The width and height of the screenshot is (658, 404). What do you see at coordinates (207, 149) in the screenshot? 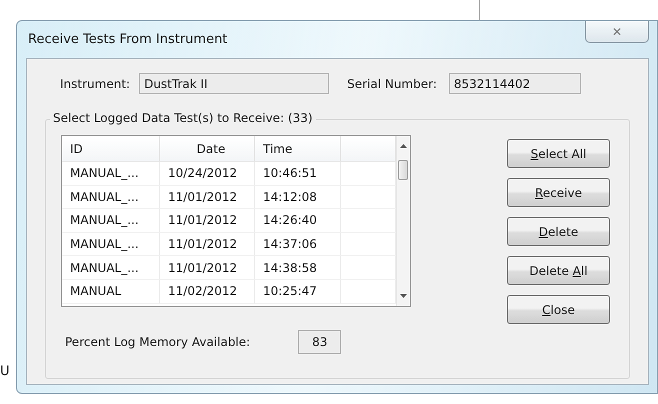
I see `column-header: Date` at bounding box center [207, 149].